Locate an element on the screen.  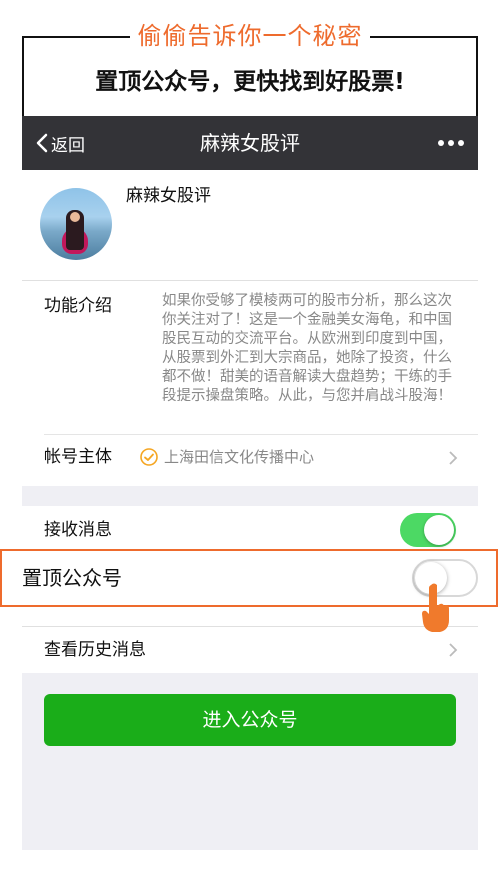
page-title: 麻辣女股评 is located at coordinates (250, 143).